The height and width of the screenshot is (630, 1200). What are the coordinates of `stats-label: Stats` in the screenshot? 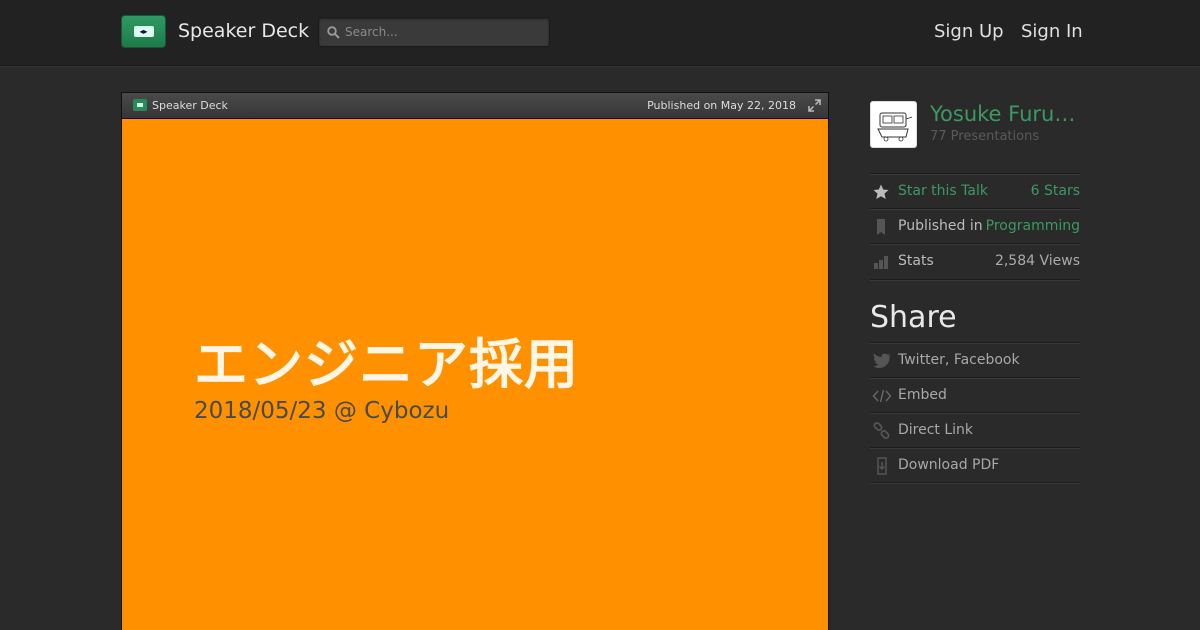 It's located at (916, 261).